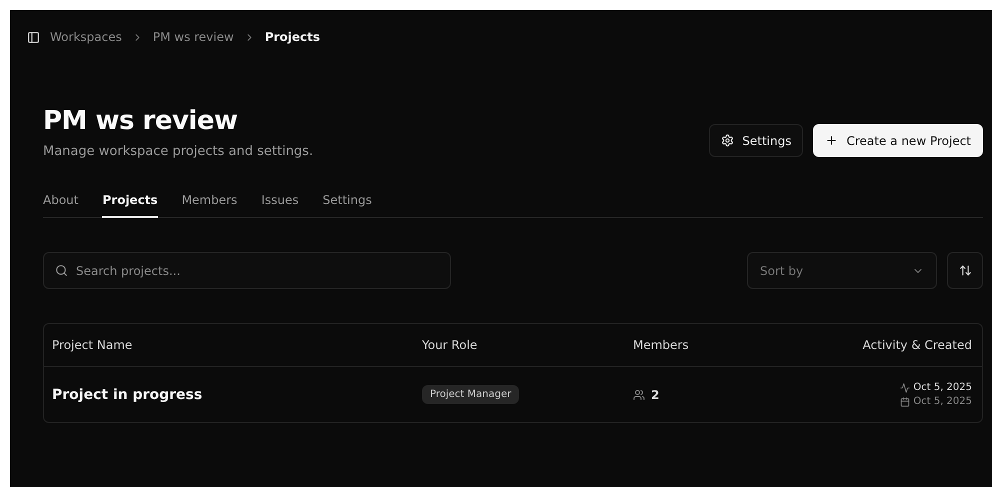 This screenshot has height=487, width=992. What do you see at coordinates (61, 270) in the screenshot?
I see `search-icon` at bounding box center [61, 270].